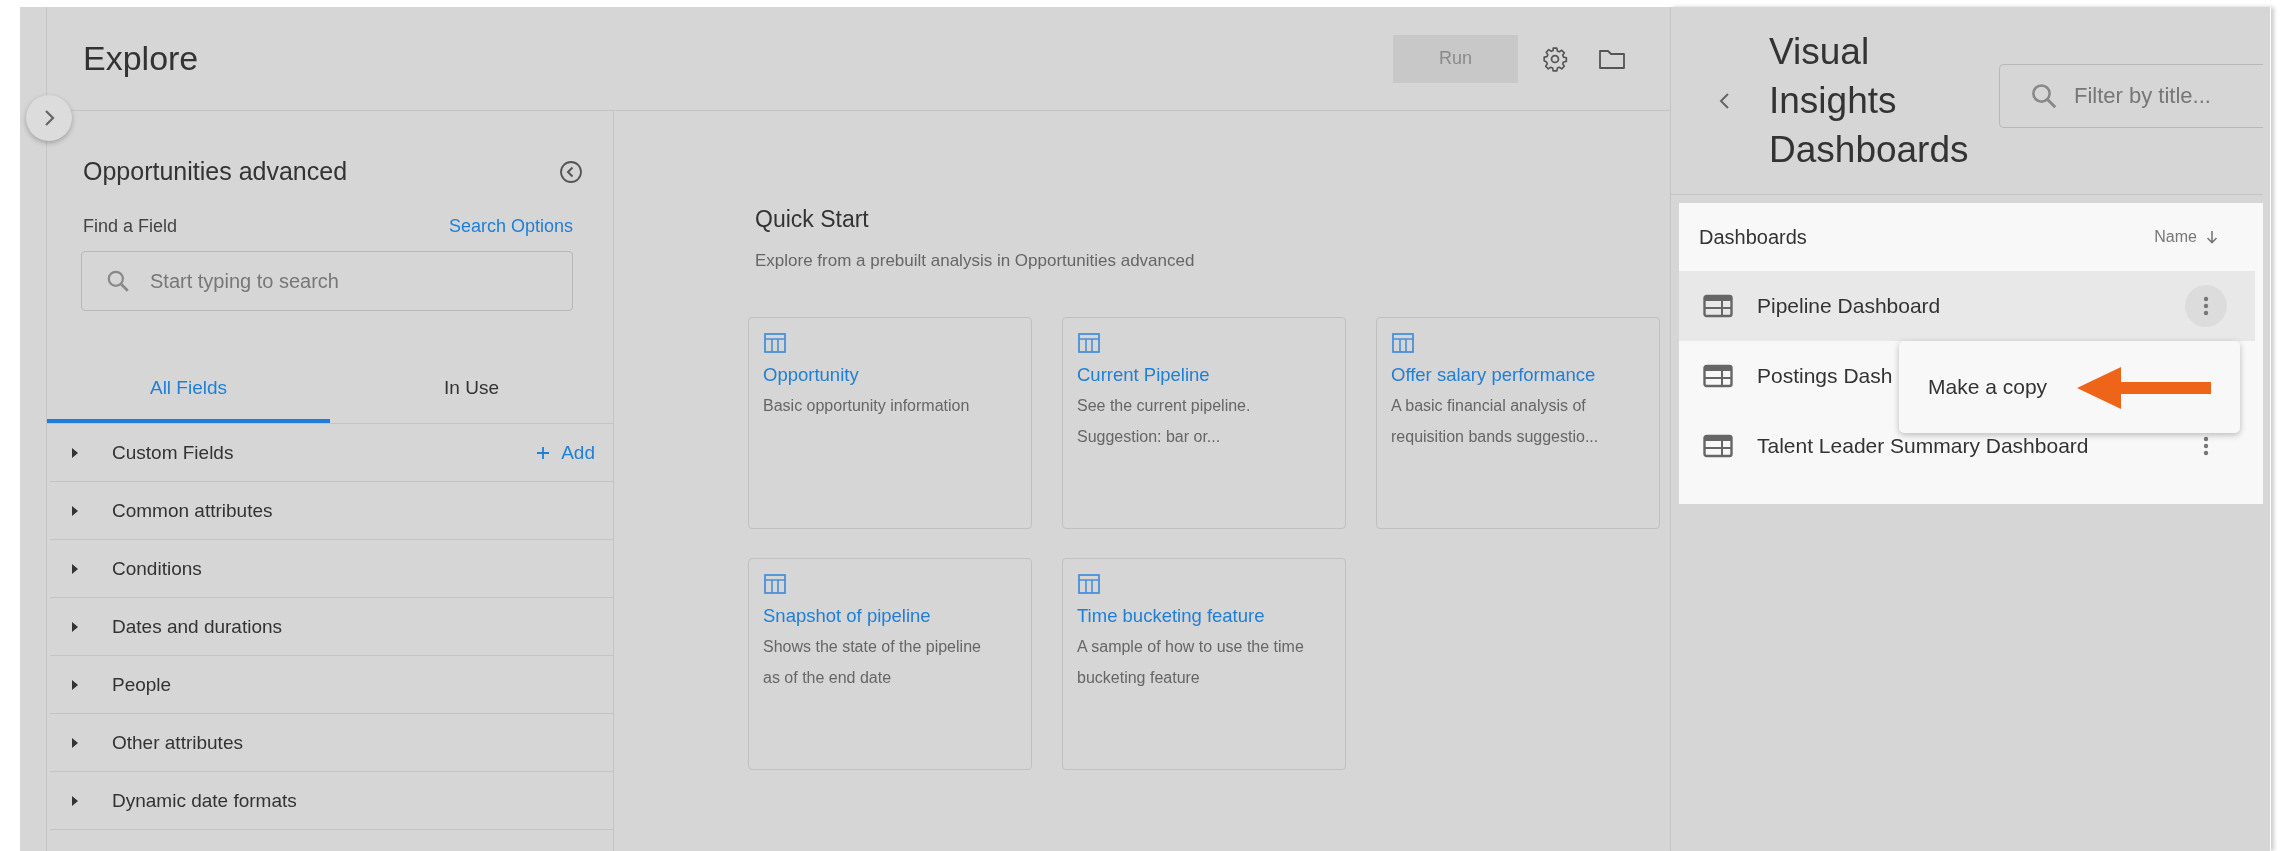 Image resolution: width=2290 pixels, height=851 pixels. What do you see at coordinates (867, 406) in the screenshot?
I see `card-description: Basic opportunity information` at bounding box center [867, 406].